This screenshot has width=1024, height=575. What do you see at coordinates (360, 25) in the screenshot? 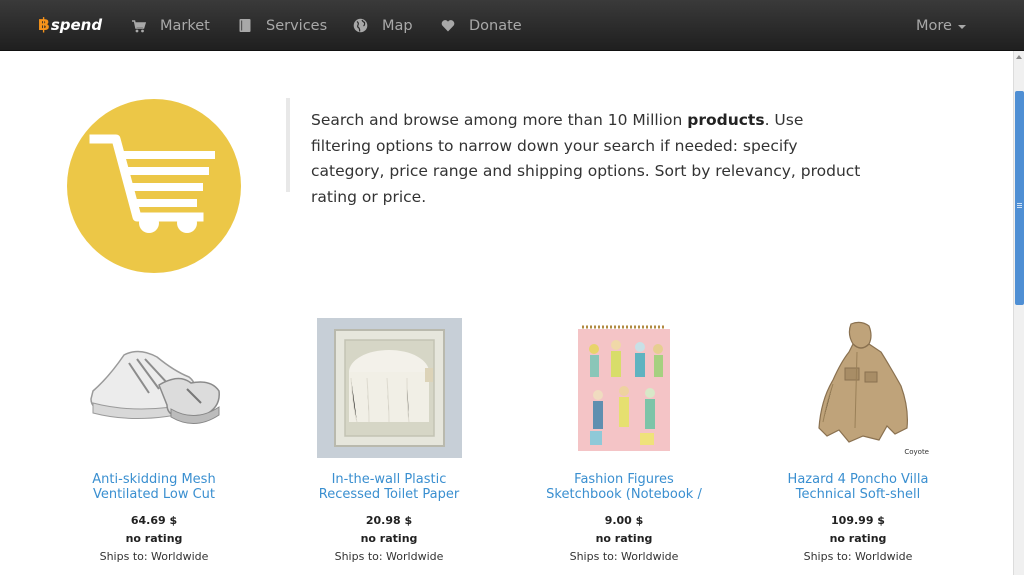
I see `globe-icon` at bounding box center [360, 25].